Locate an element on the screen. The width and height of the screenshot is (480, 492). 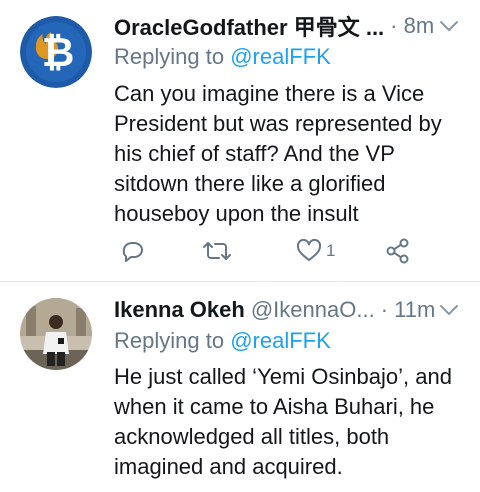
retweet-icon is located at coordinates (217, 251).